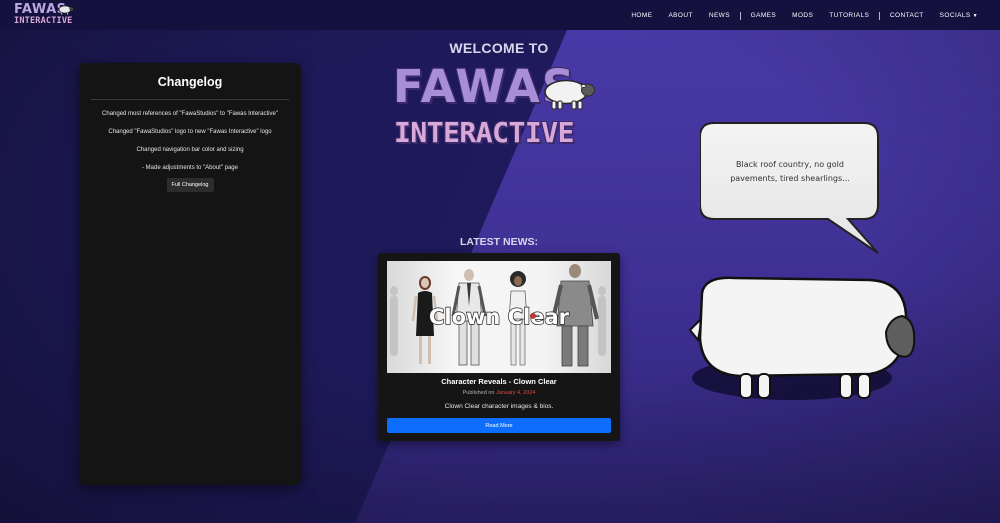  What do you see at coordinates (478, 393) in the screenshot?
I see `news-published-prefix: Published on` at bounding box center [478, 393].